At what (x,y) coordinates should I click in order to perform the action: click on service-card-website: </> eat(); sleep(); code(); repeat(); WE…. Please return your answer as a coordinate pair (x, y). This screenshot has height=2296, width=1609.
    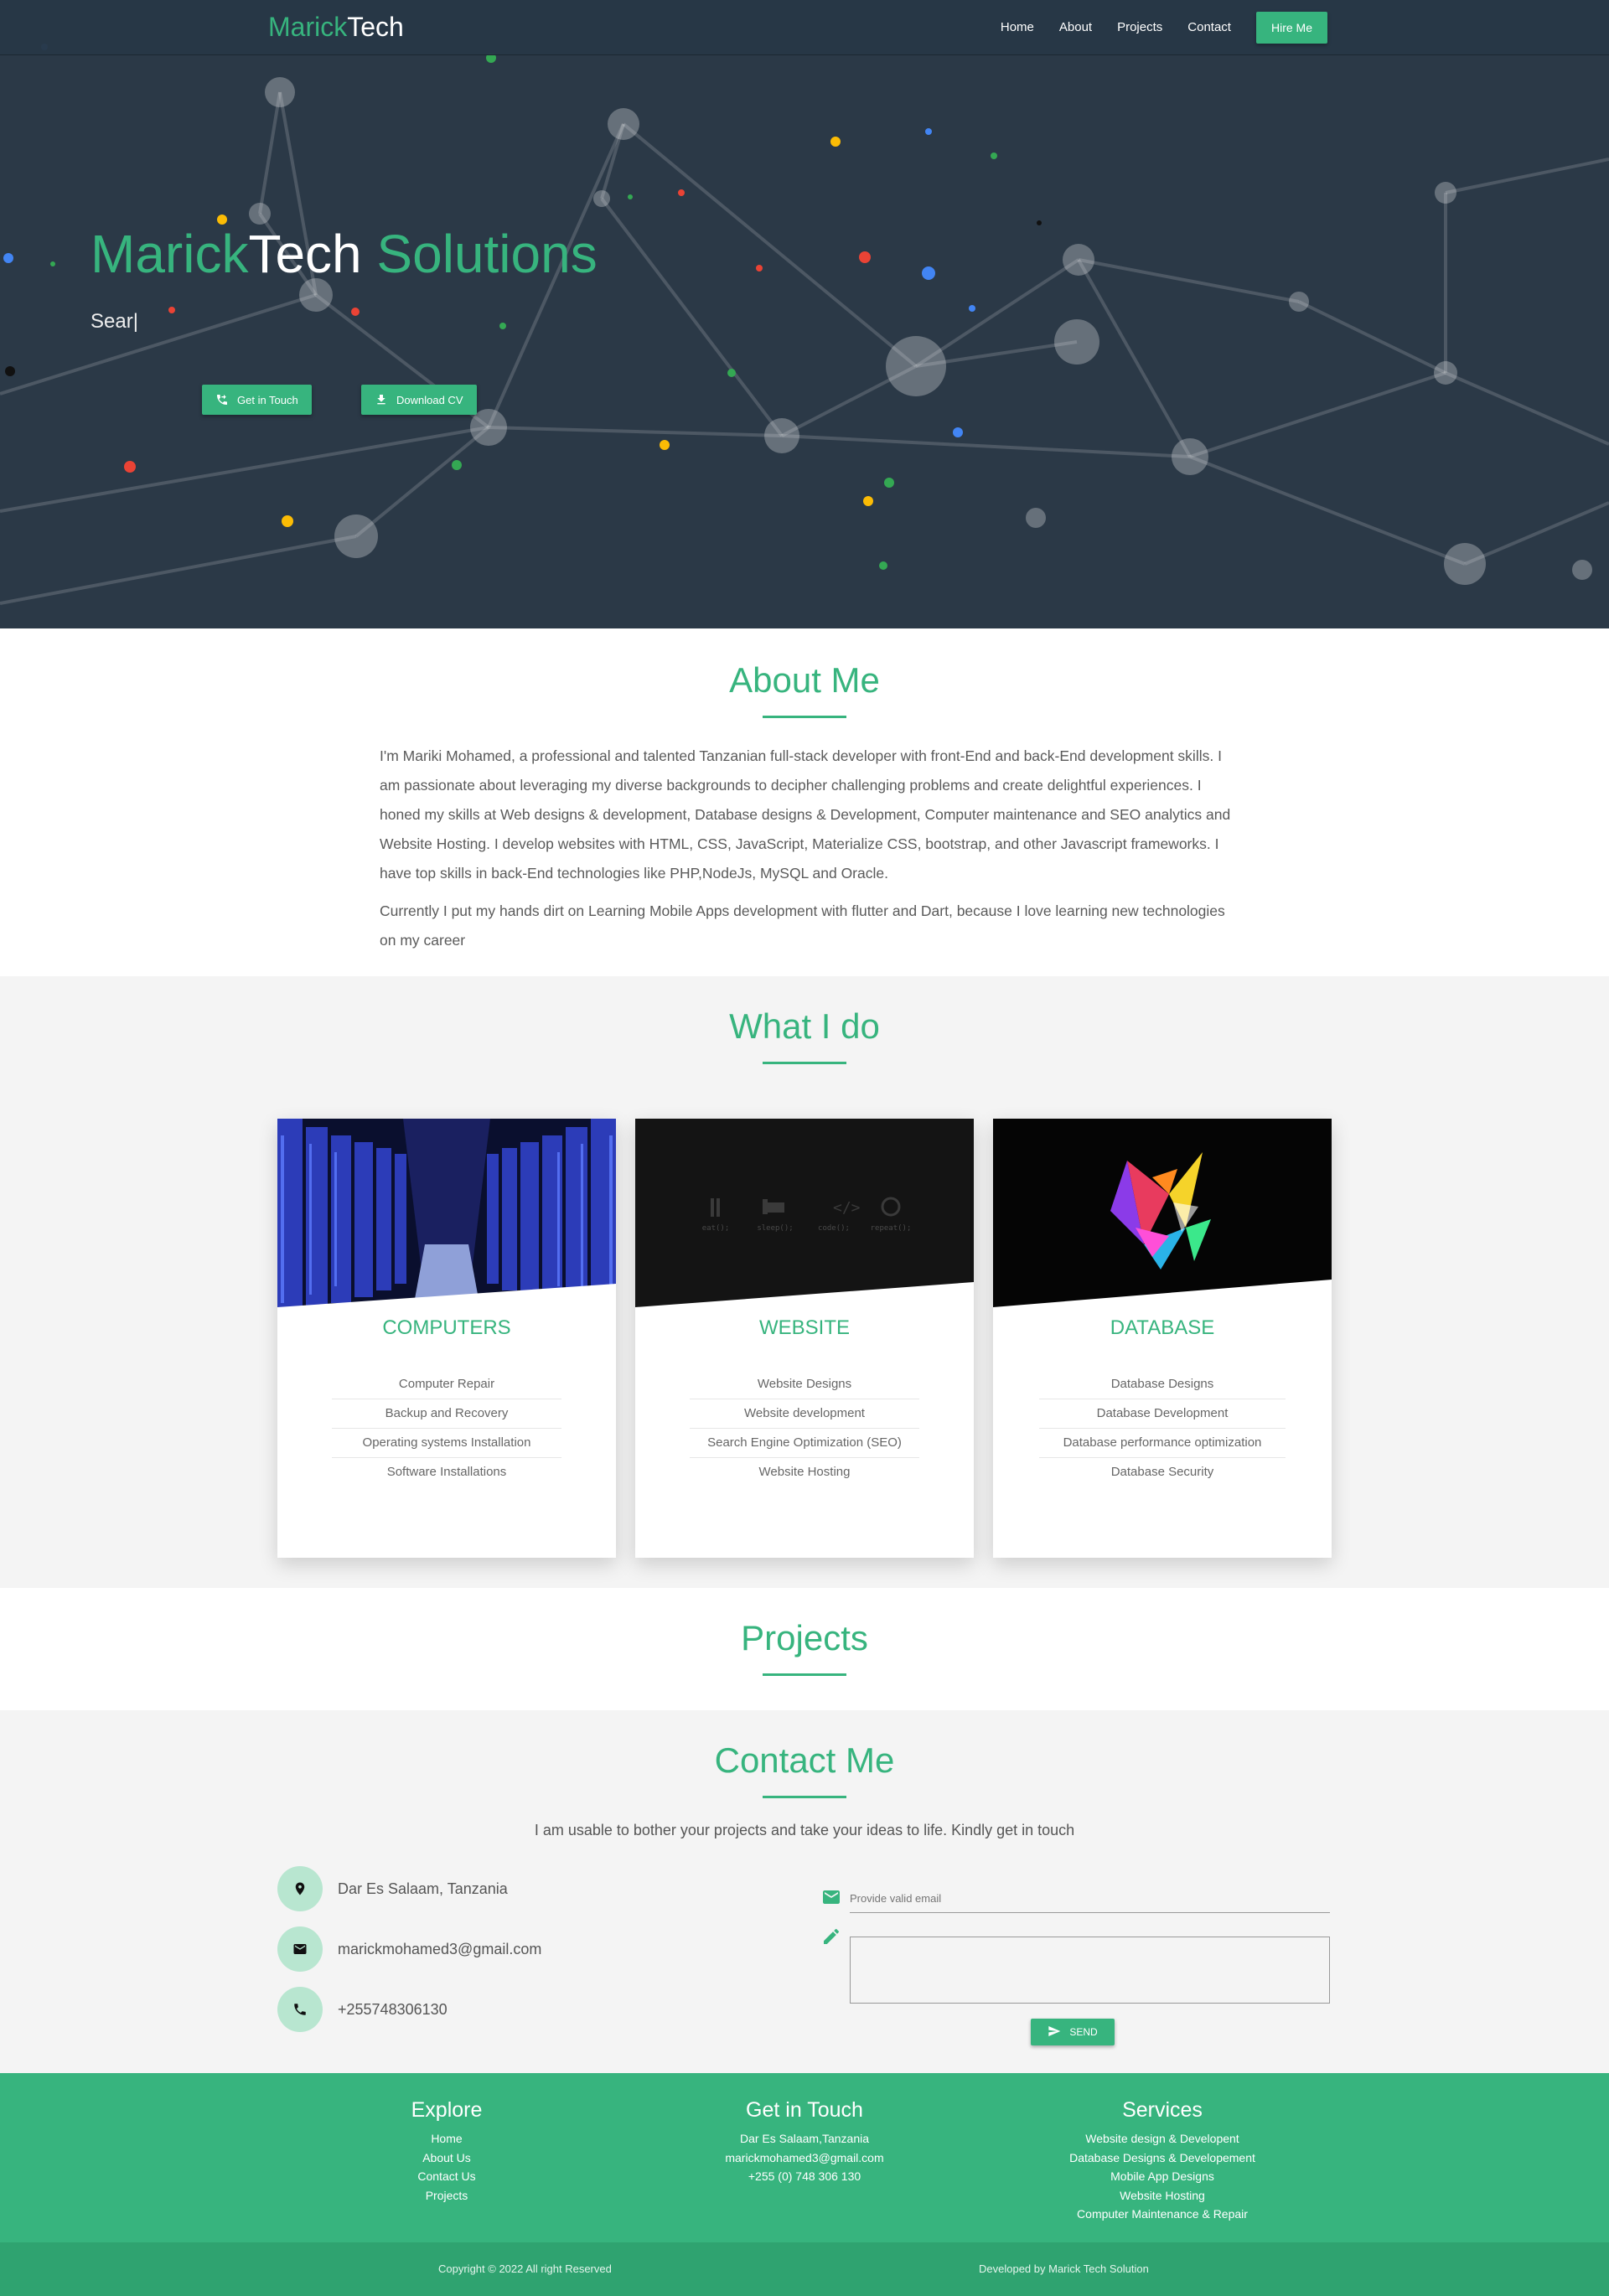
    Looking at the image, I should click on (805, 1338).